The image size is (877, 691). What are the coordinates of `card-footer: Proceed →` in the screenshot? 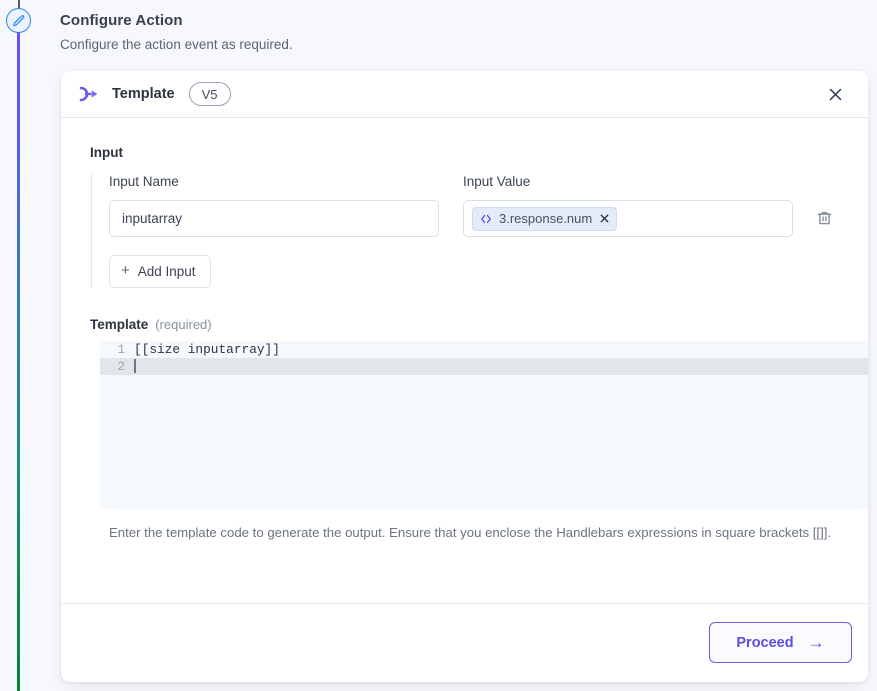 It's located at (464, 642).